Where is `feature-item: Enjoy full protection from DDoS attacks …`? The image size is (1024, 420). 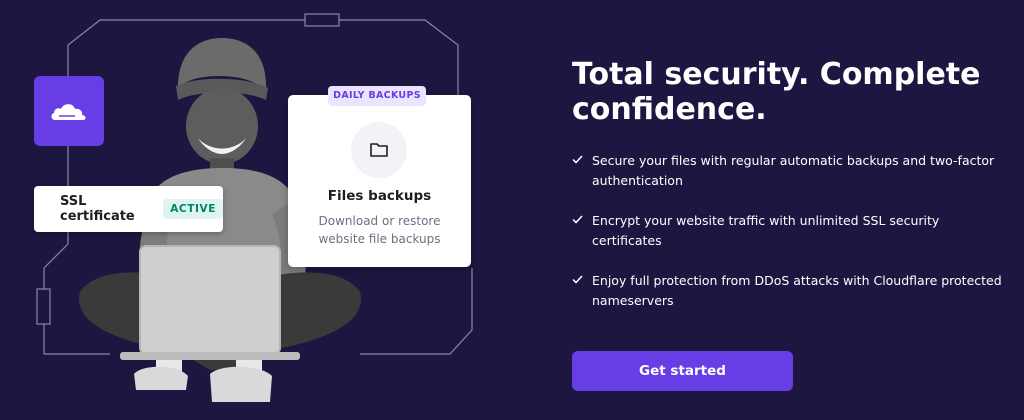
feature-item: Enjoy full protection from DDoS attacks … is located at coordinates (787, 301).